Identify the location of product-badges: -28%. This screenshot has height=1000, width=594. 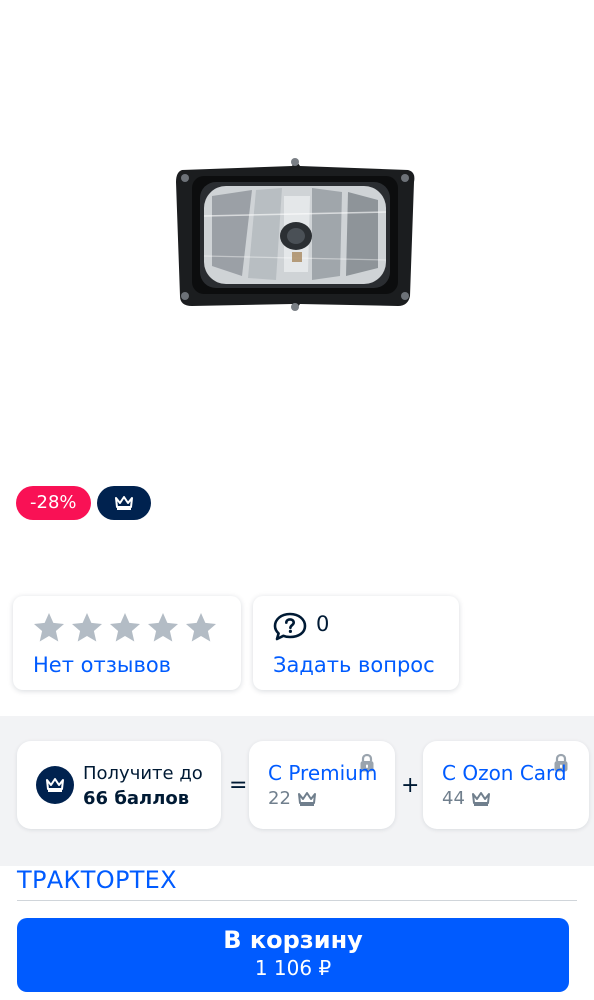
(83, 503).